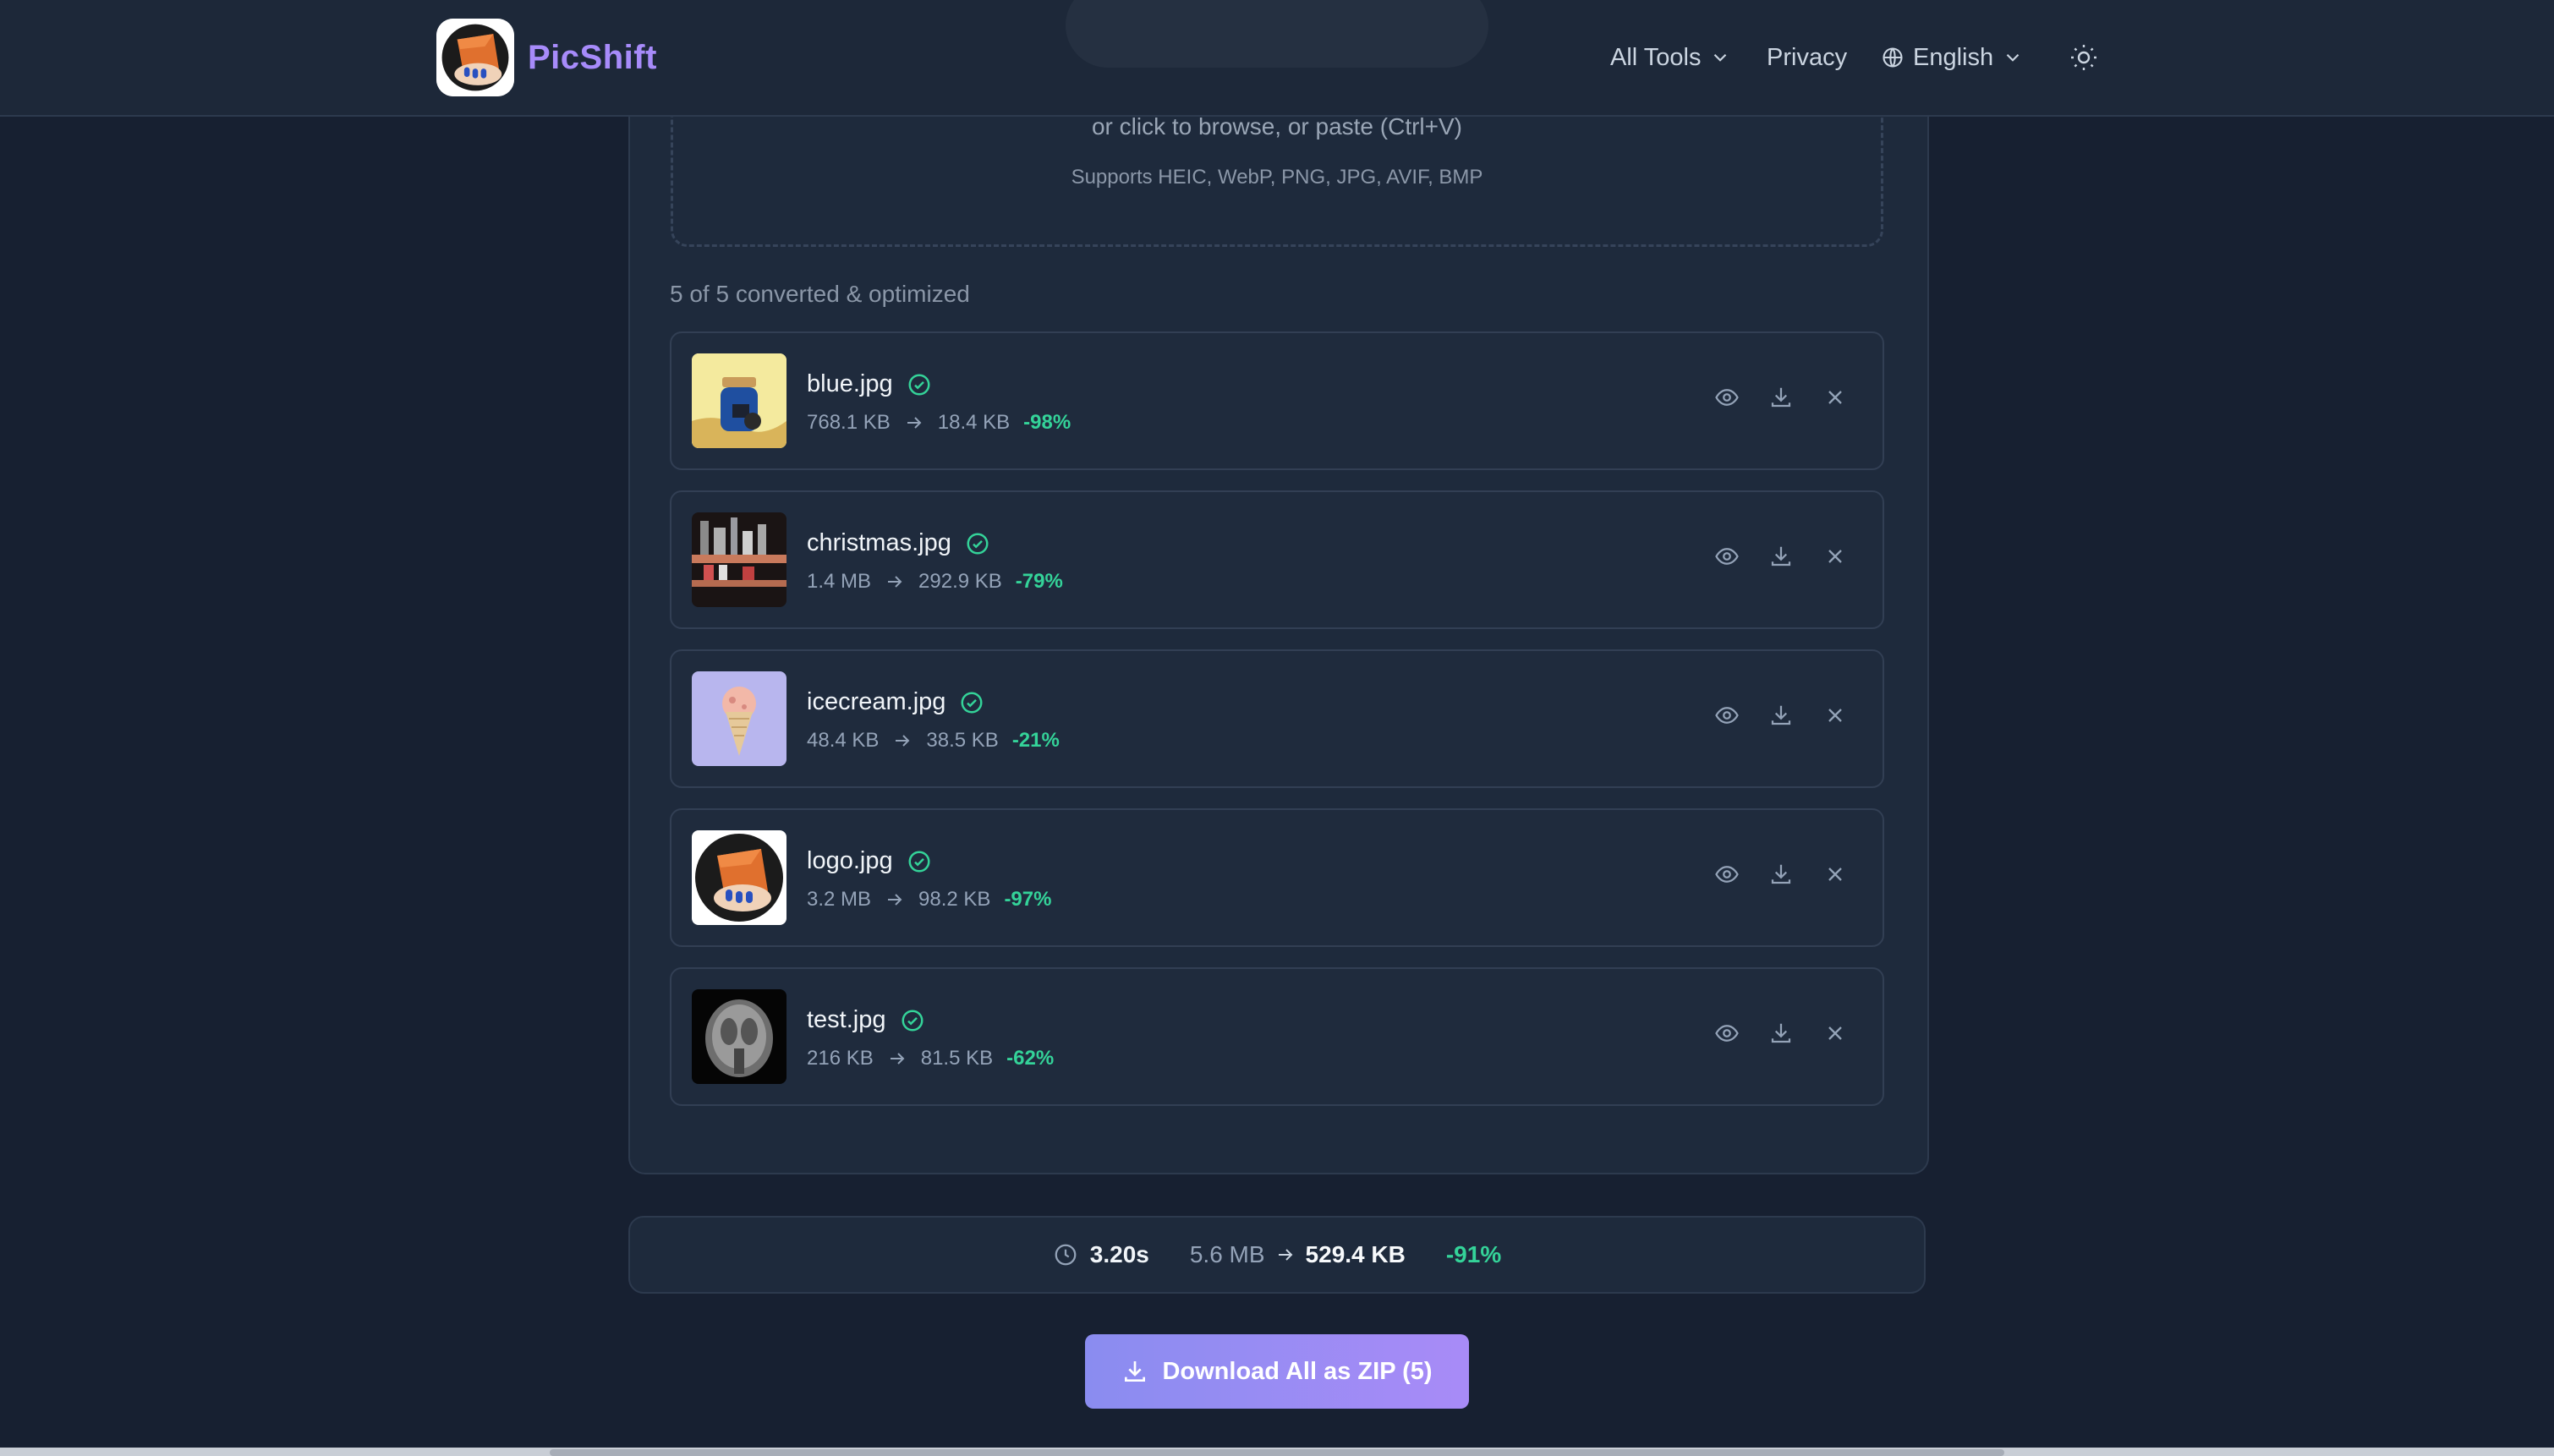 This screenshot has height=1456, width=2554. What do you see at coordinates (1473, 1254) in the screenshot?
I see `total-reduction: -91%` at bounding box center [1473, 1254].